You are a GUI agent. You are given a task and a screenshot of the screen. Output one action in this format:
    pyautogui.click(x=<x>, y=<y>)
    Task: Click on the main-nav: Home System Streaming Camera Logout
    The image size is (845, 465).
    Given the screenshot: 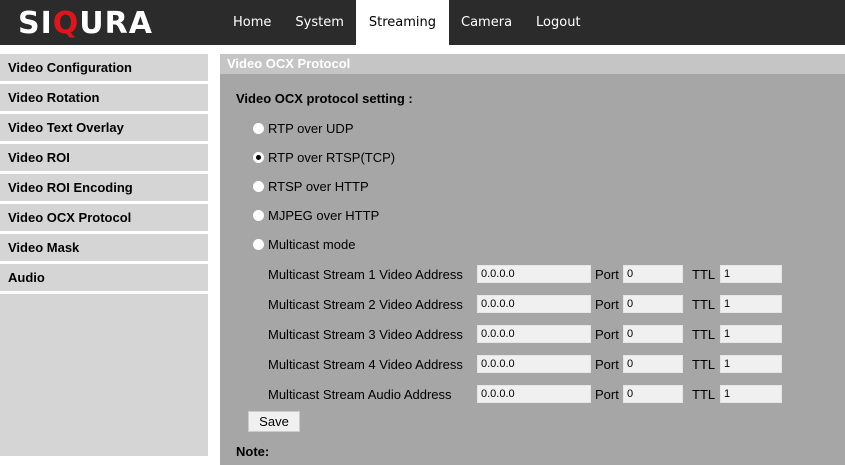 What is the action you would take?
    pyautogui.click(x=407, y=22)
    